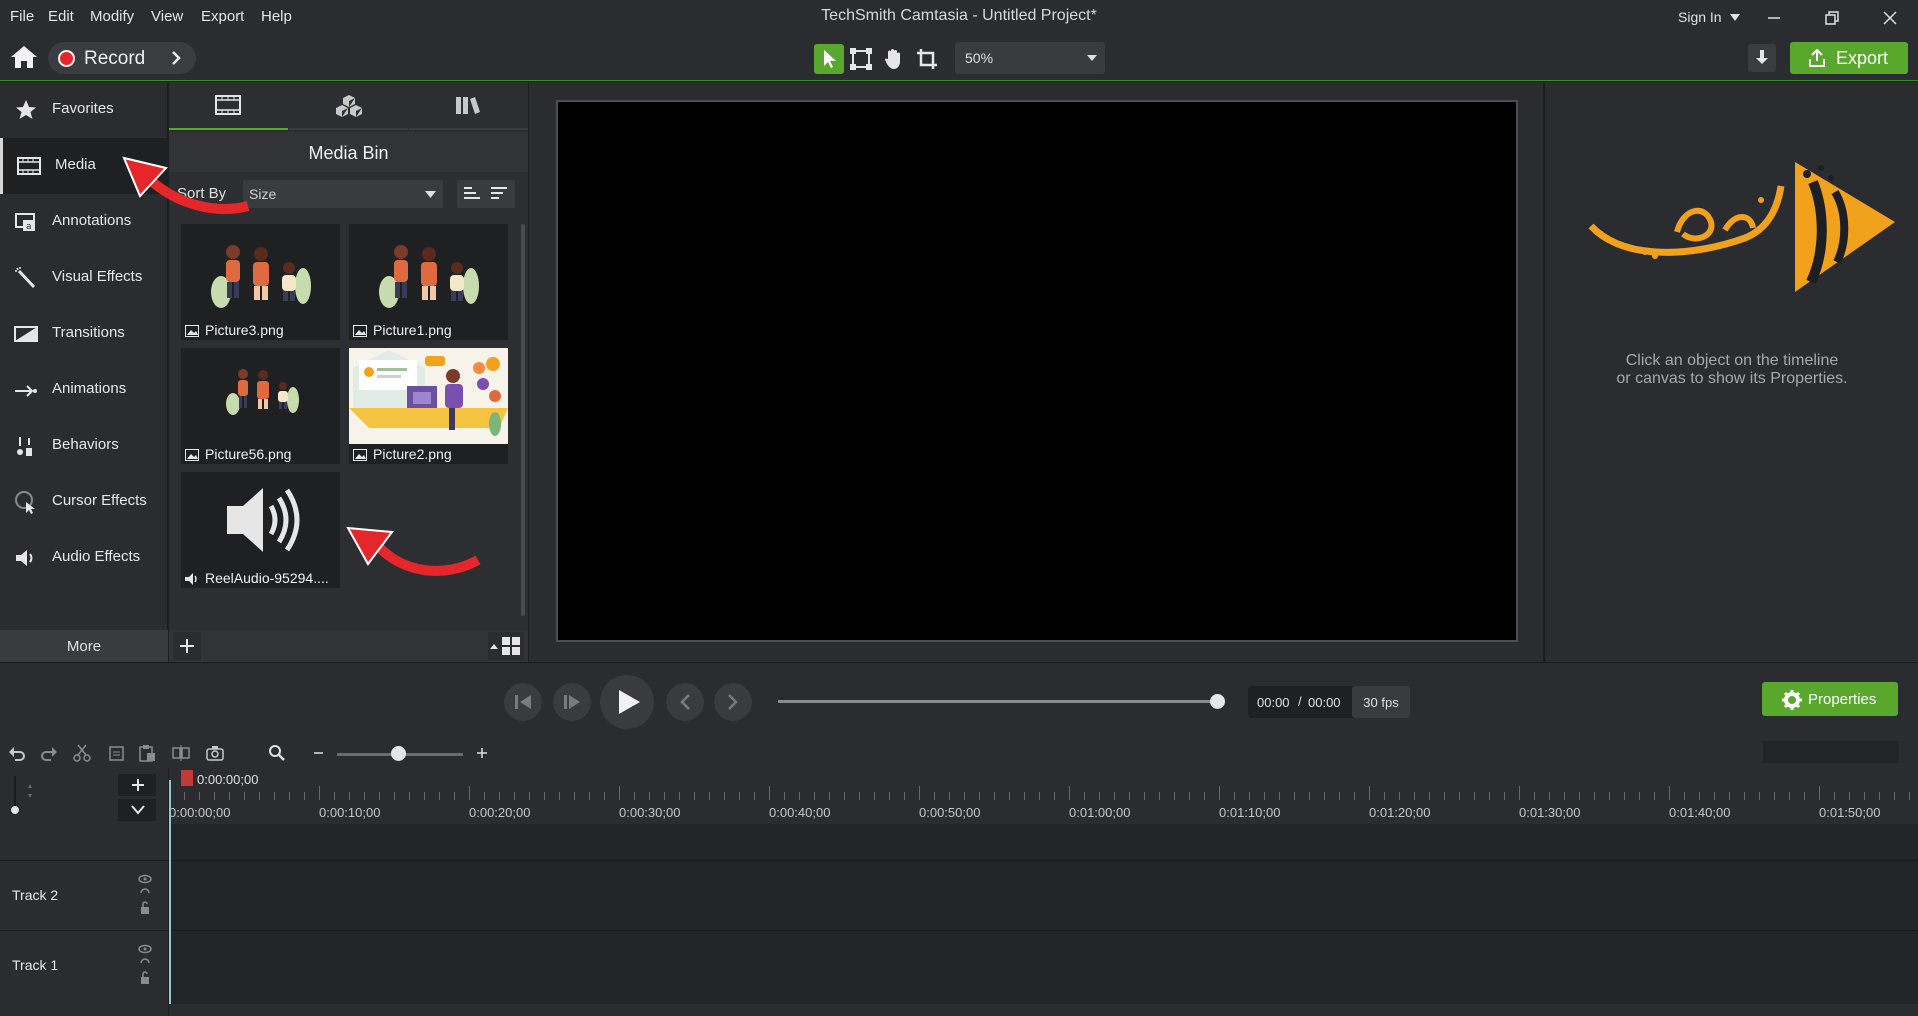  I want to click on select-tool-button, so click(829, 59).